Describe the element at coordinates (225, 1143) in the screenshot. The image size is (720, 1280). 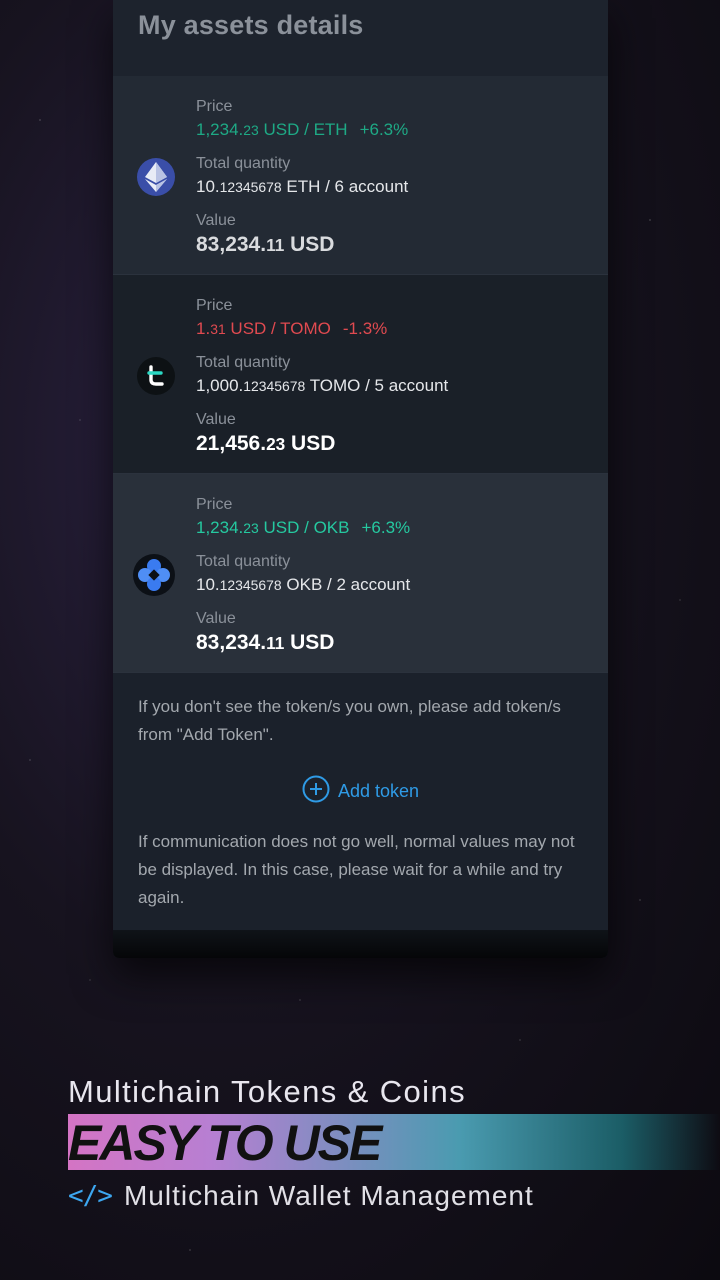
I see `promo-banner-text: EASY TO USE` at that location.